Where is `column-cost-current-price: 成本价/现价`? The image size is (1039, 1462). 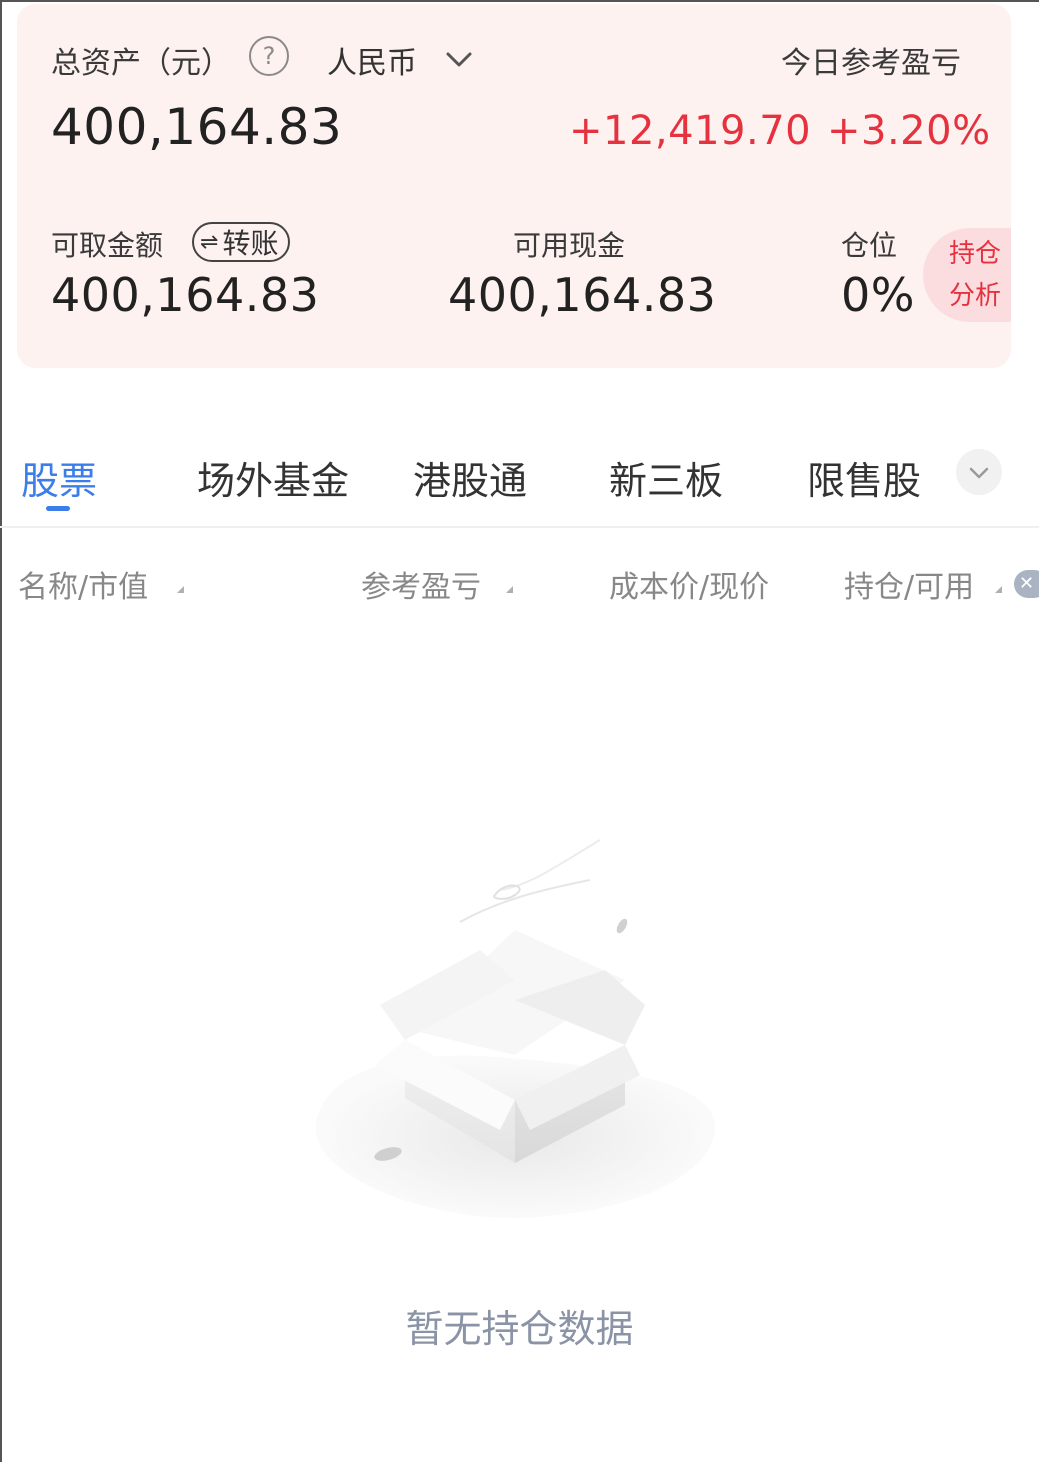 column-cost-current-price: 成本价/现价 is located at coordinates (689, 584).